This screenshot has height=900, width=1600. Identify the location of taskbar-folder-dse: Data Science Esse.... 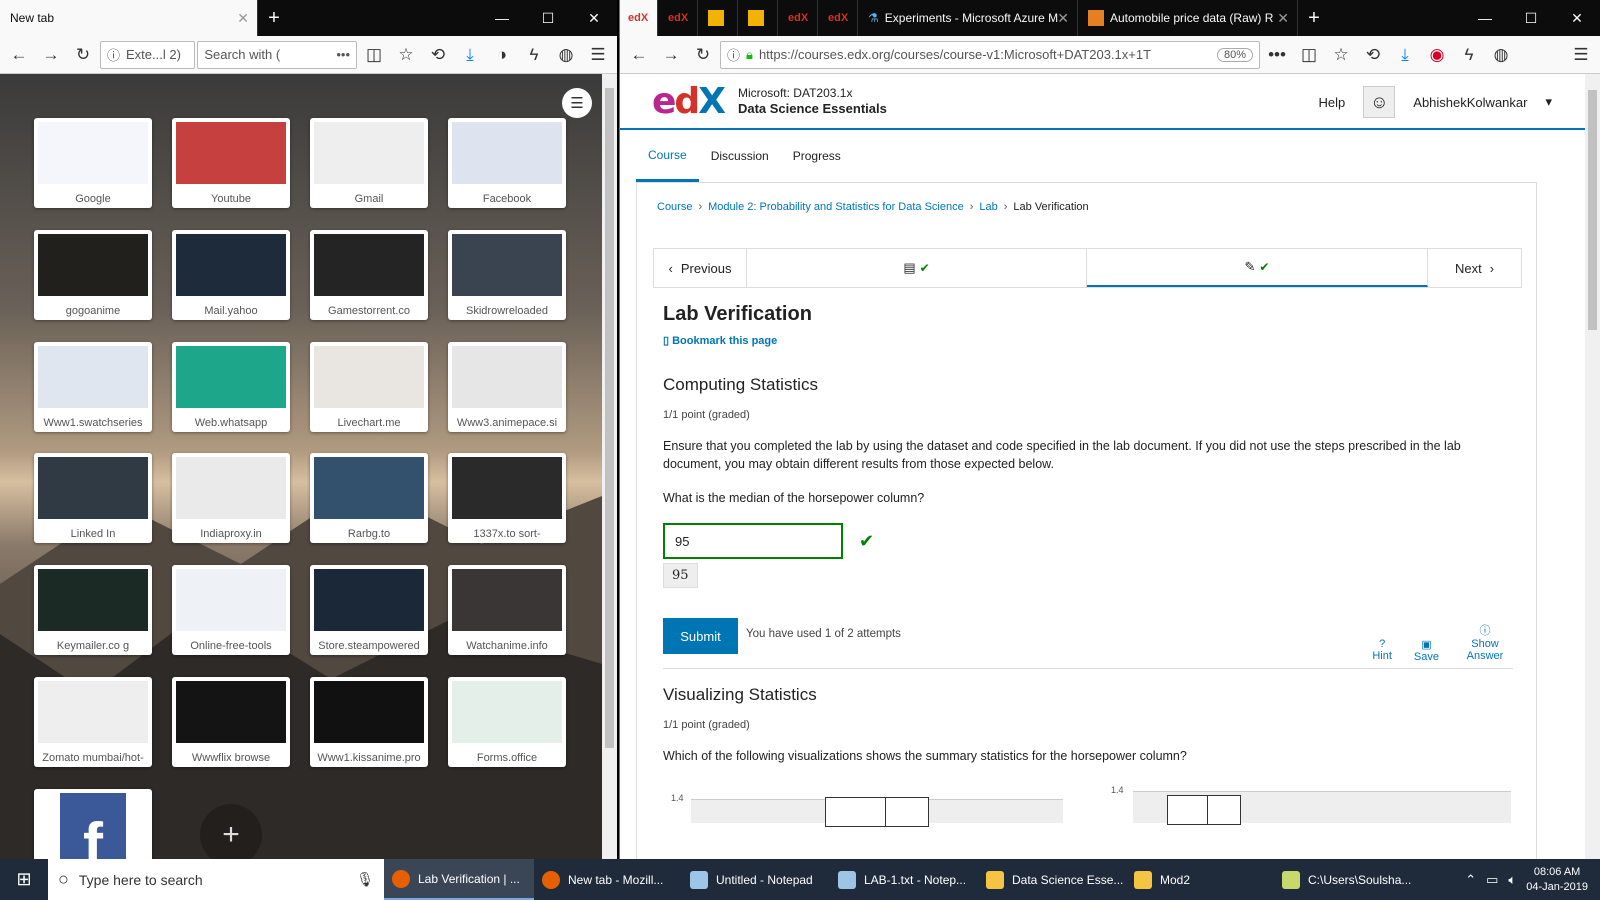
(1052, 879).